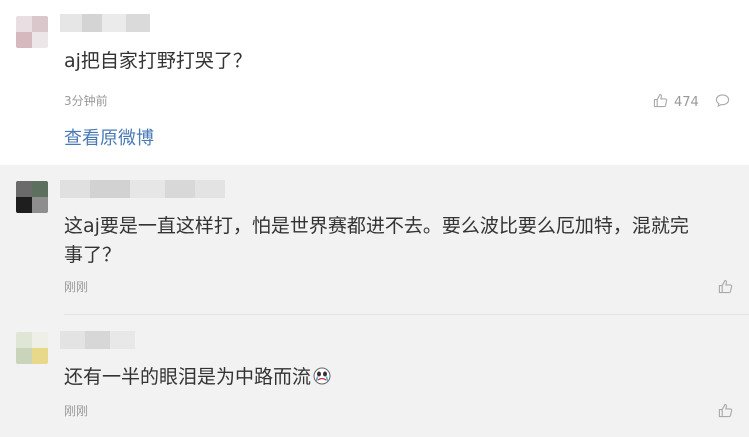 The image size is (749, 437). What do you see at coordinates (686, 102) in the screenshot?
I see `like-count: 474` at bounding box center [686, 102].